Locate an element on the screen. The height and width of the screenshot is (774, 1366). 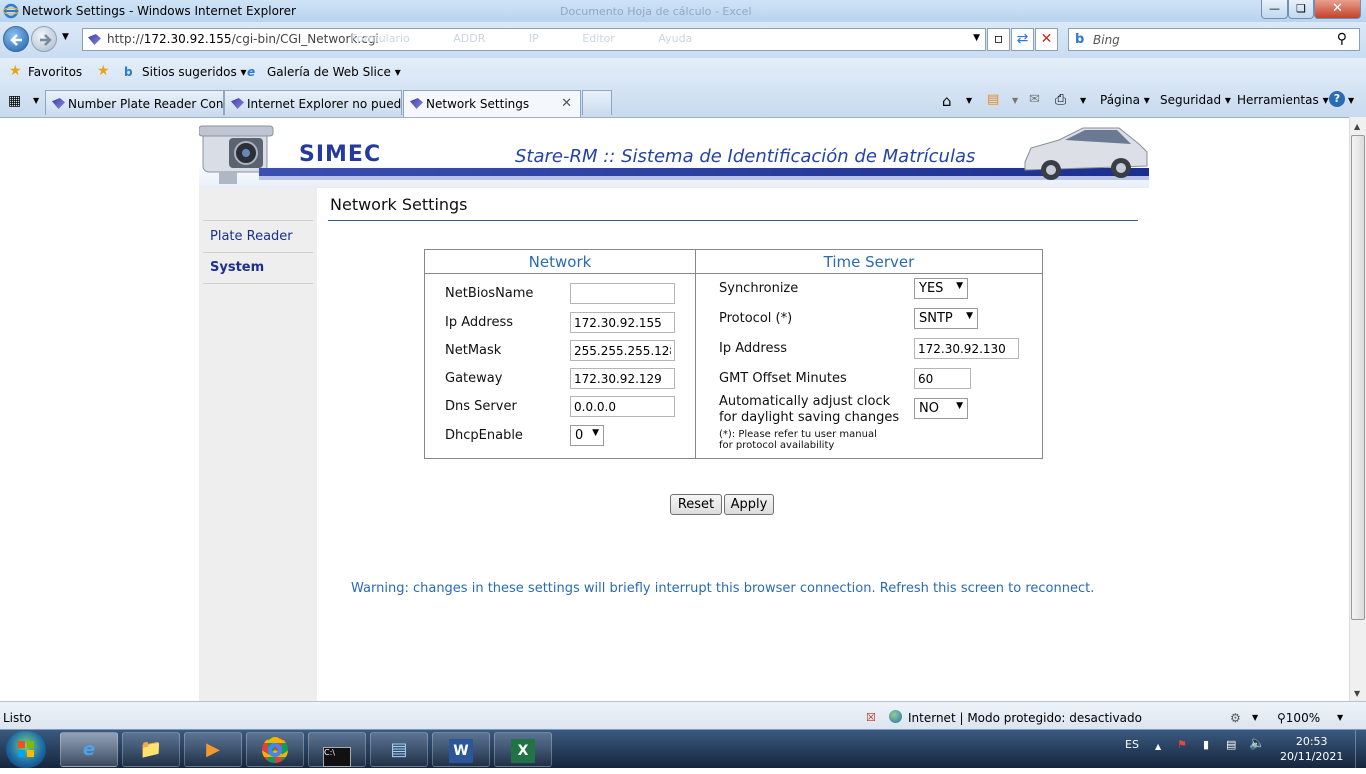
close-tab-icon: ✕ is located at coordinates (566, 103).